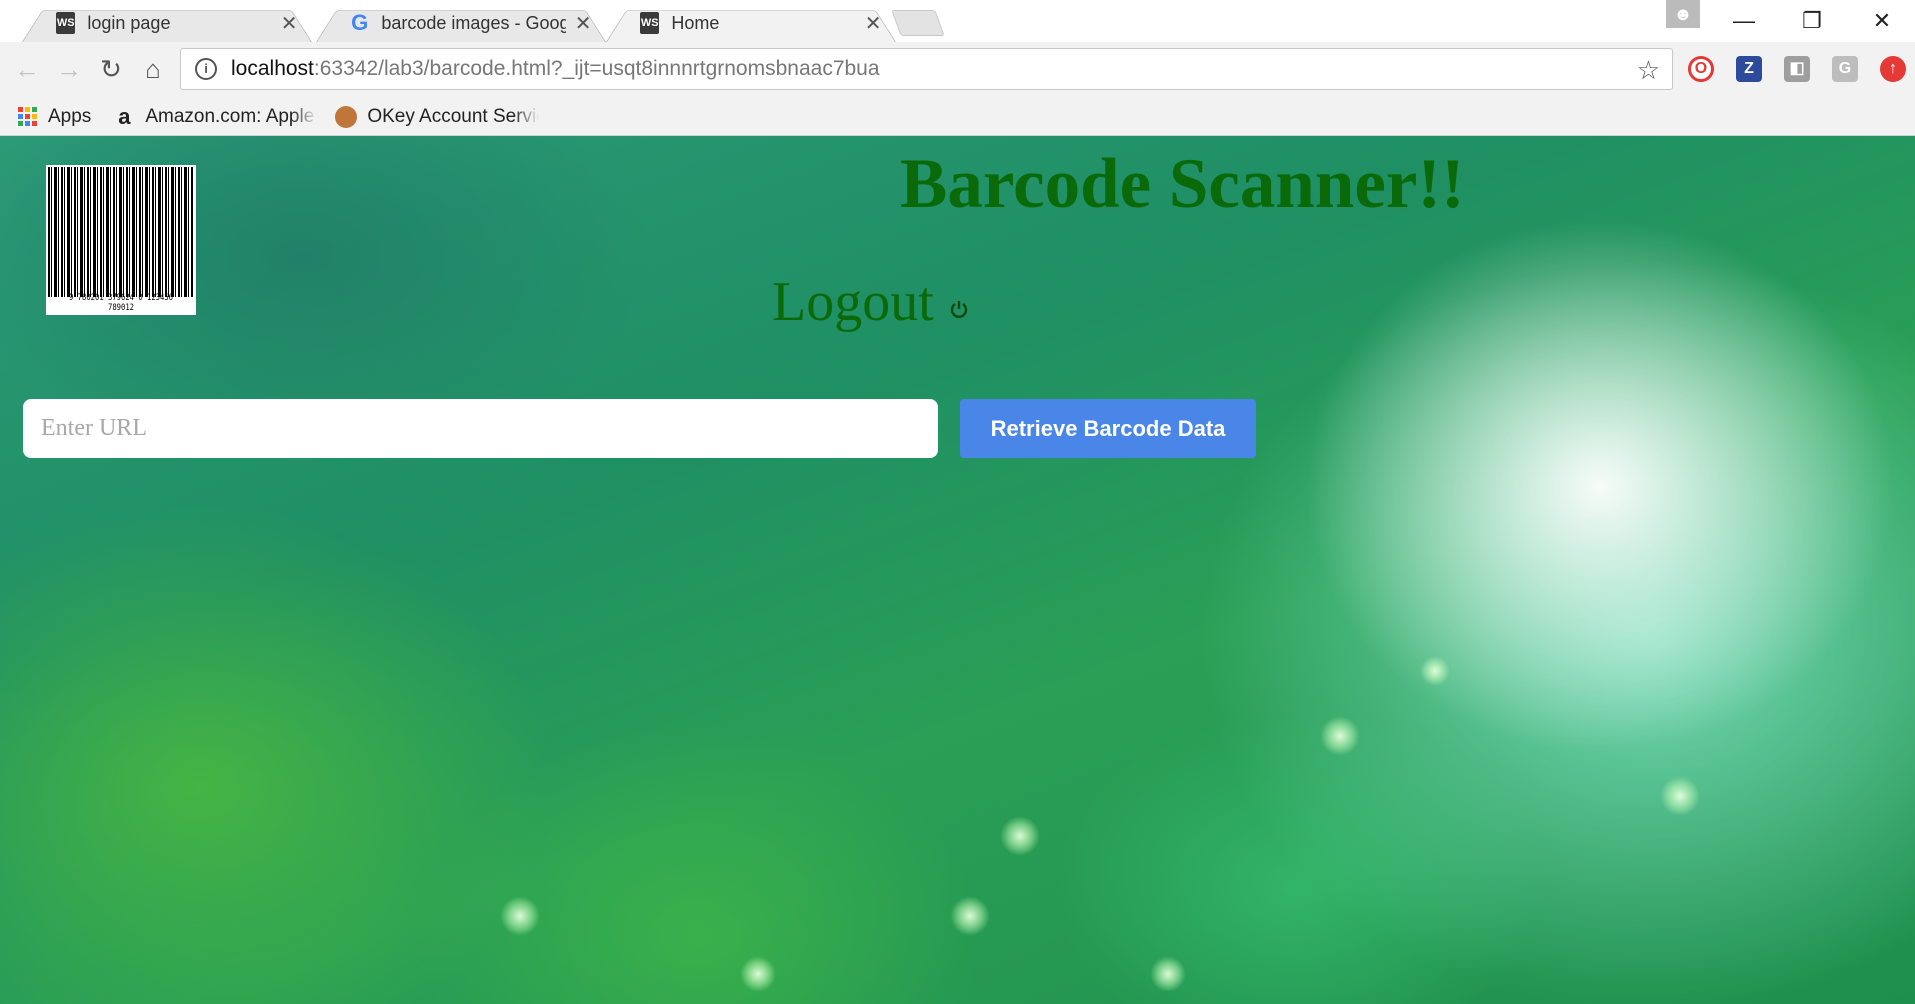 The image size is (1915, 1004). Describe the element at coordinates (153, 69) in the screenshot. I see `home-icon: ⌂` at that location.